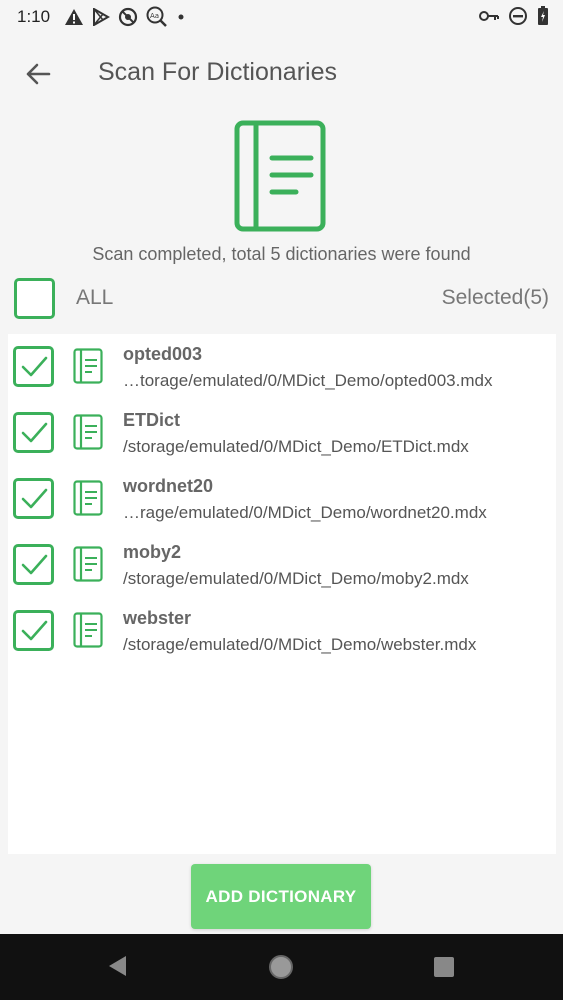  What do you see at coordinates (128, 17) in the screenshot?
I see `do-not-disturb-app-icon` at bounding box center [128, 17].